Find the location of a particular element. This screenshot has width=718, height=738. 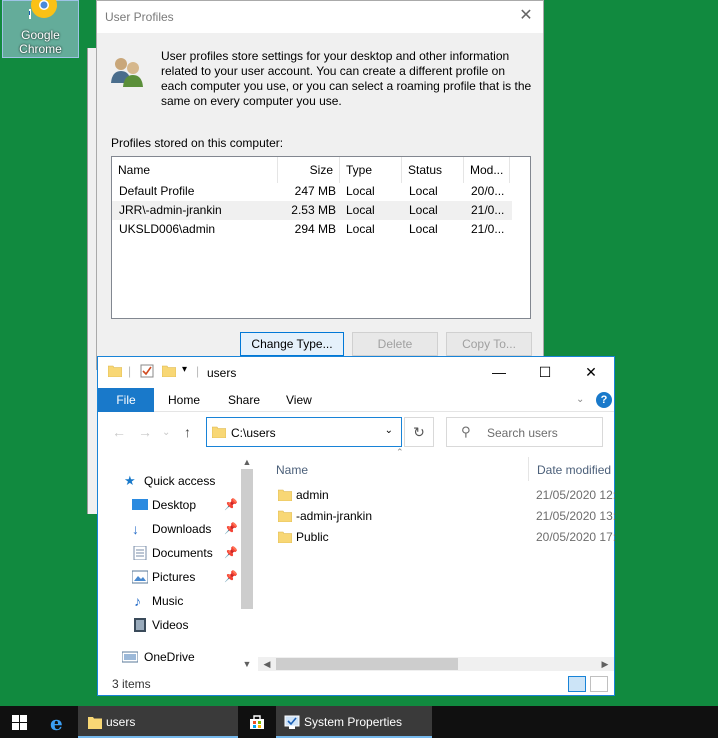

nav-videos: Videos is located at coordinates (169, 625).